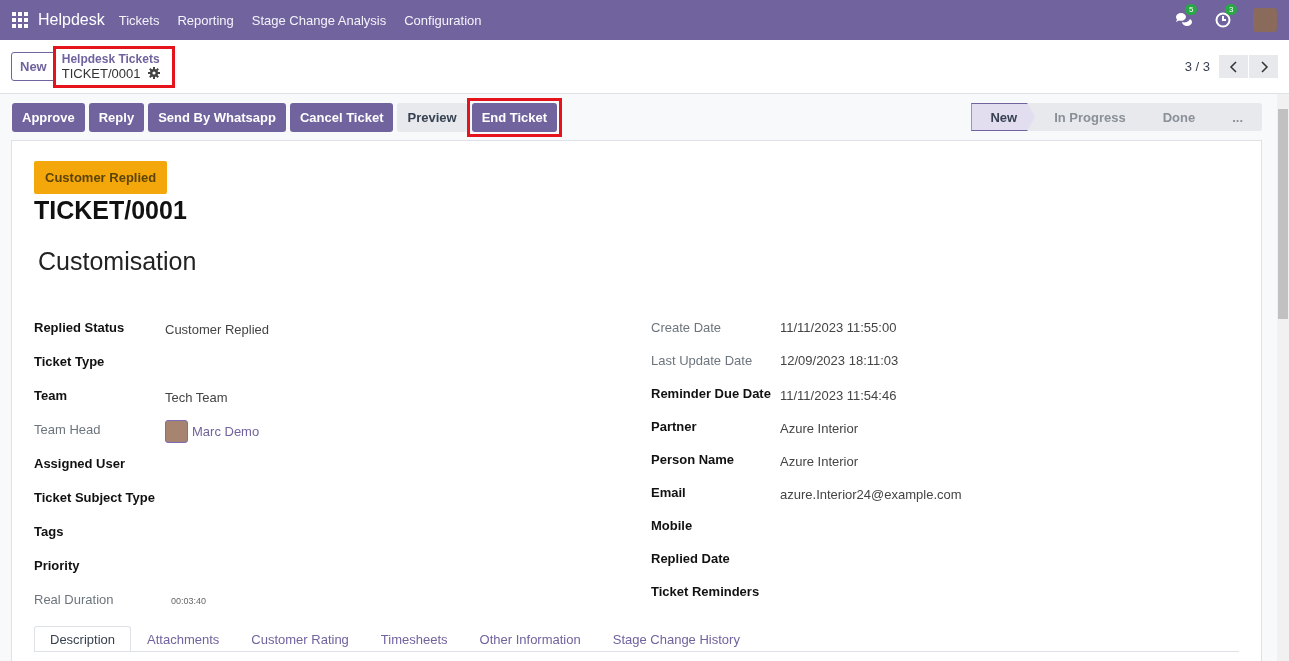 This screenshot has width=1289, height=661. Describe the element at coordinates (68, 429) in the screenshot. I see `field-label: Team Head` at that location.